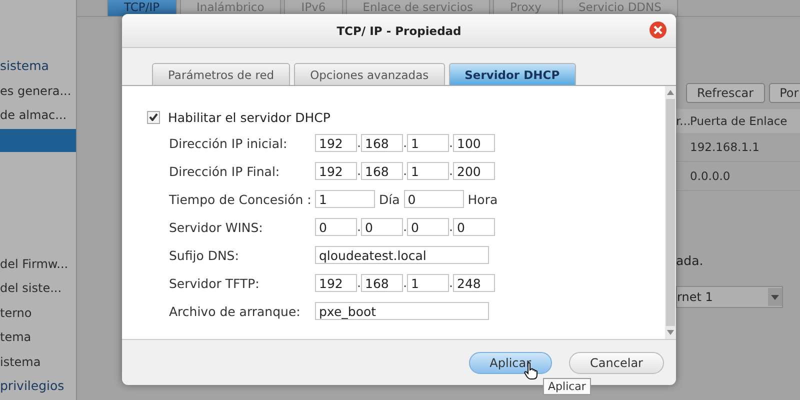  Describe the element at coordinates (739, 121) in the screenshot. I see `column-header: Puerta de Enlace` at that location.